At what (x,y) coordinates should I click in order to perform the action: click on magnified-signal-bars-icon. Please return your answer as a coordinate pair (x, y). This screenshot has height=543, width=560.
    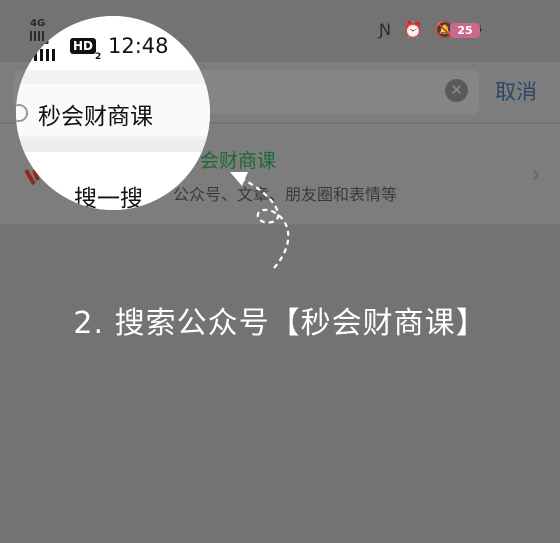
    Looking at the image, I should click on (49, 55).